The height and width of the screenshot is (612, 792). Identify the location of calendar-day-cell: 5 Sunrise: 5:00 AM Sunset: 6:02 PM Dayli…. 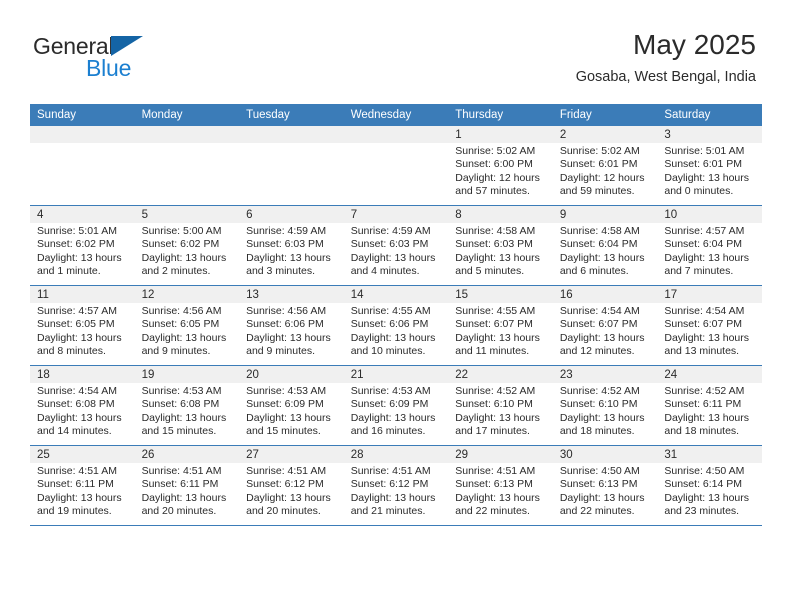
(187, 245).